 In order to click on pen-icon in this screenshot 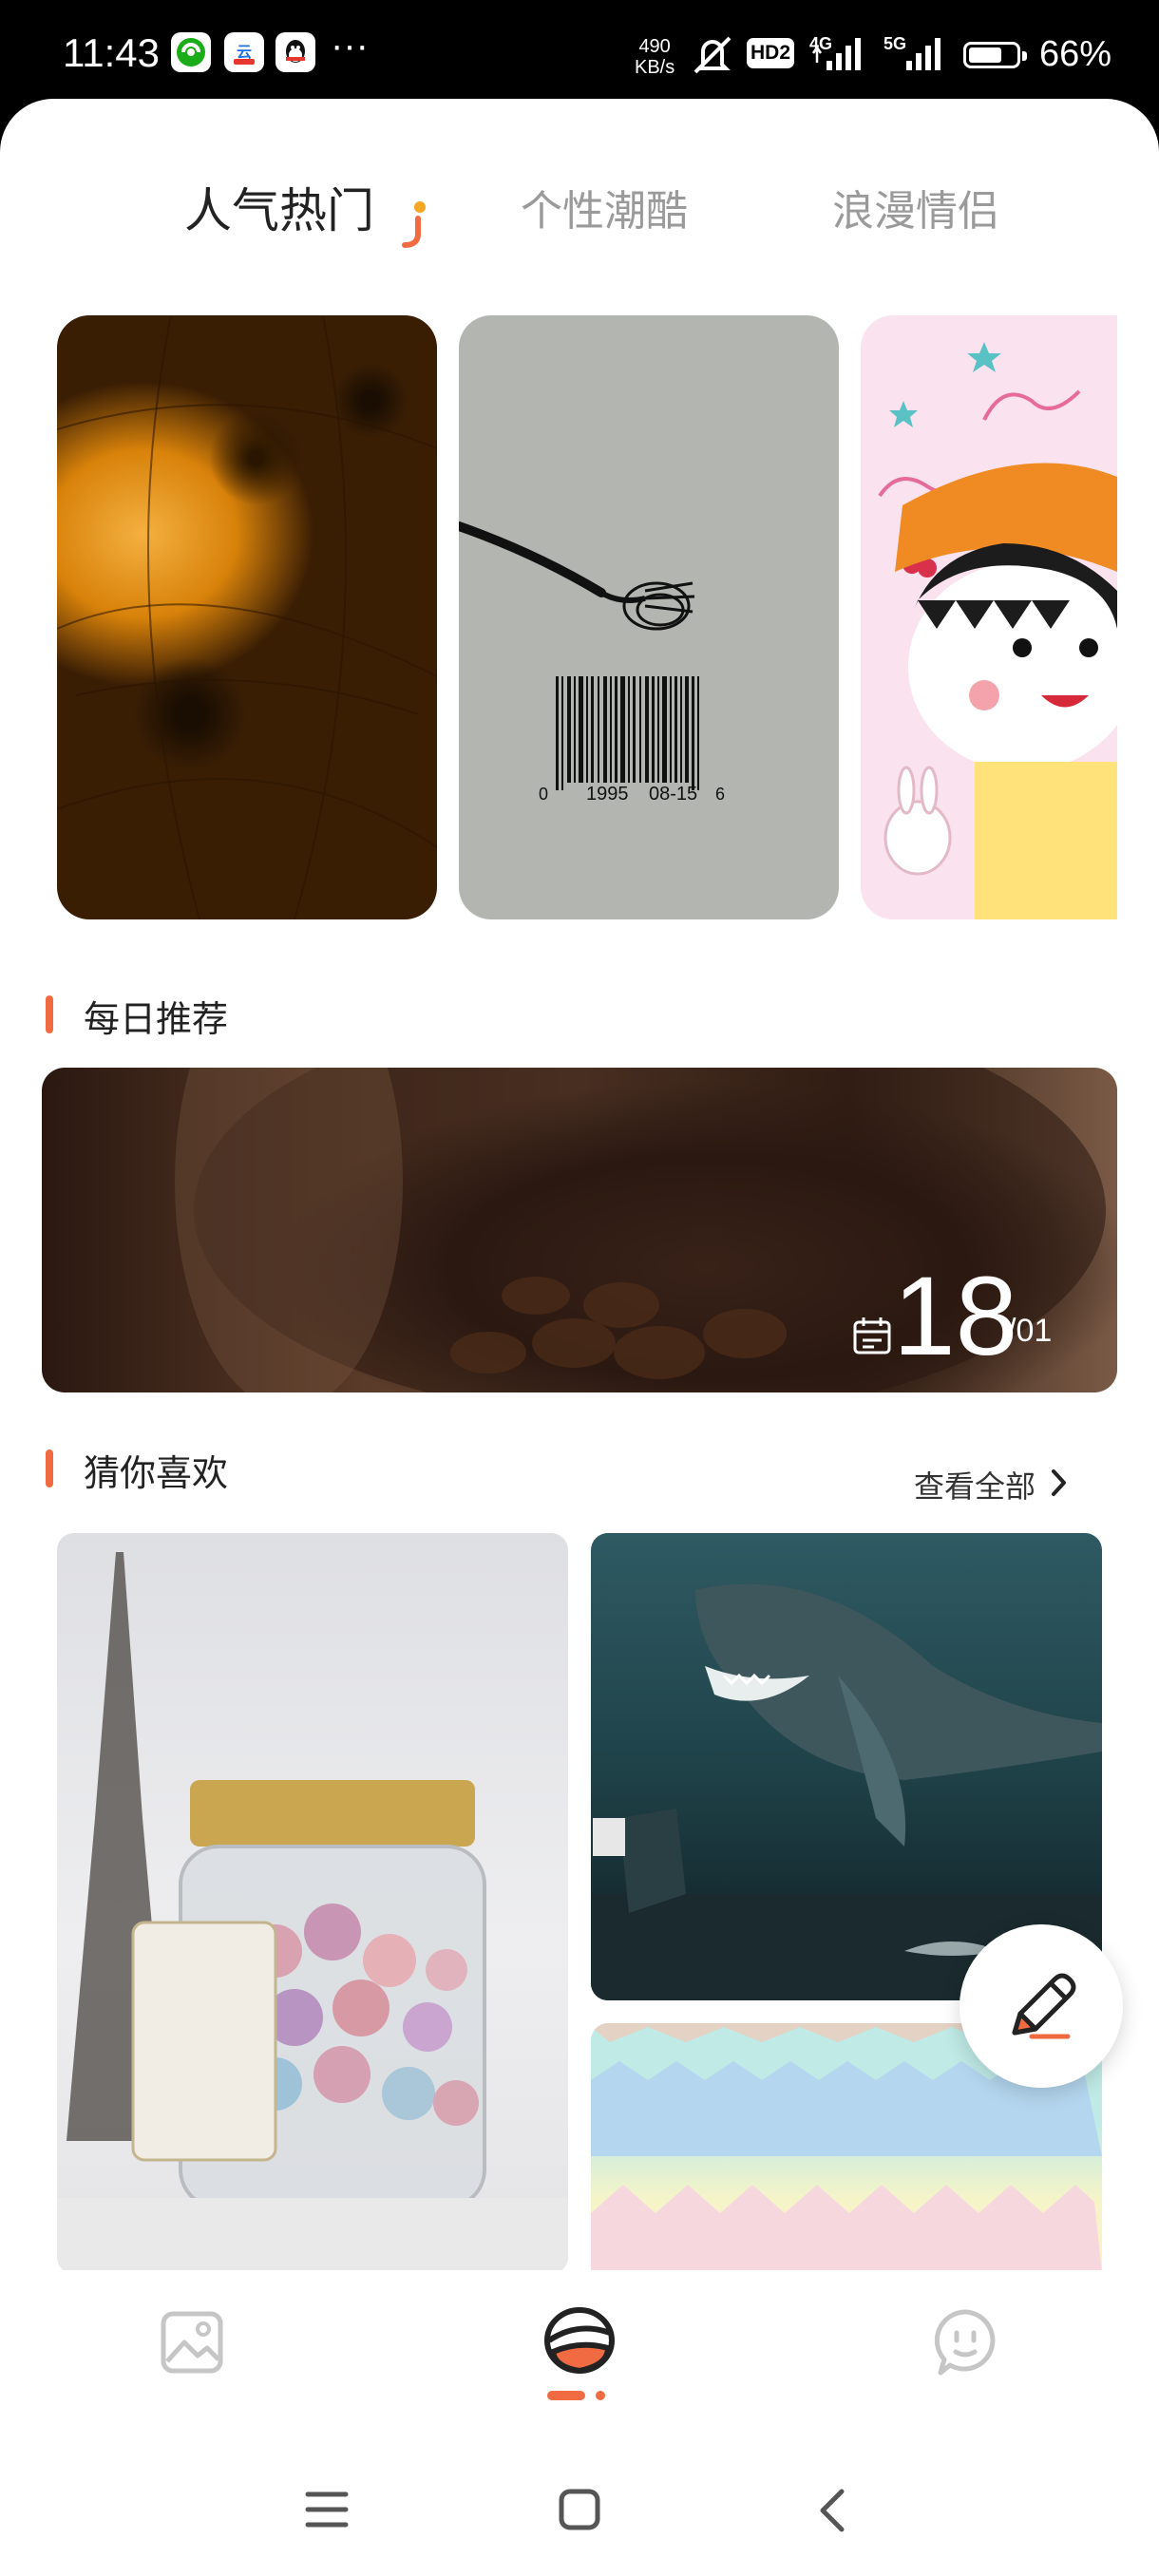, I will do `click(1044, 2006)`.